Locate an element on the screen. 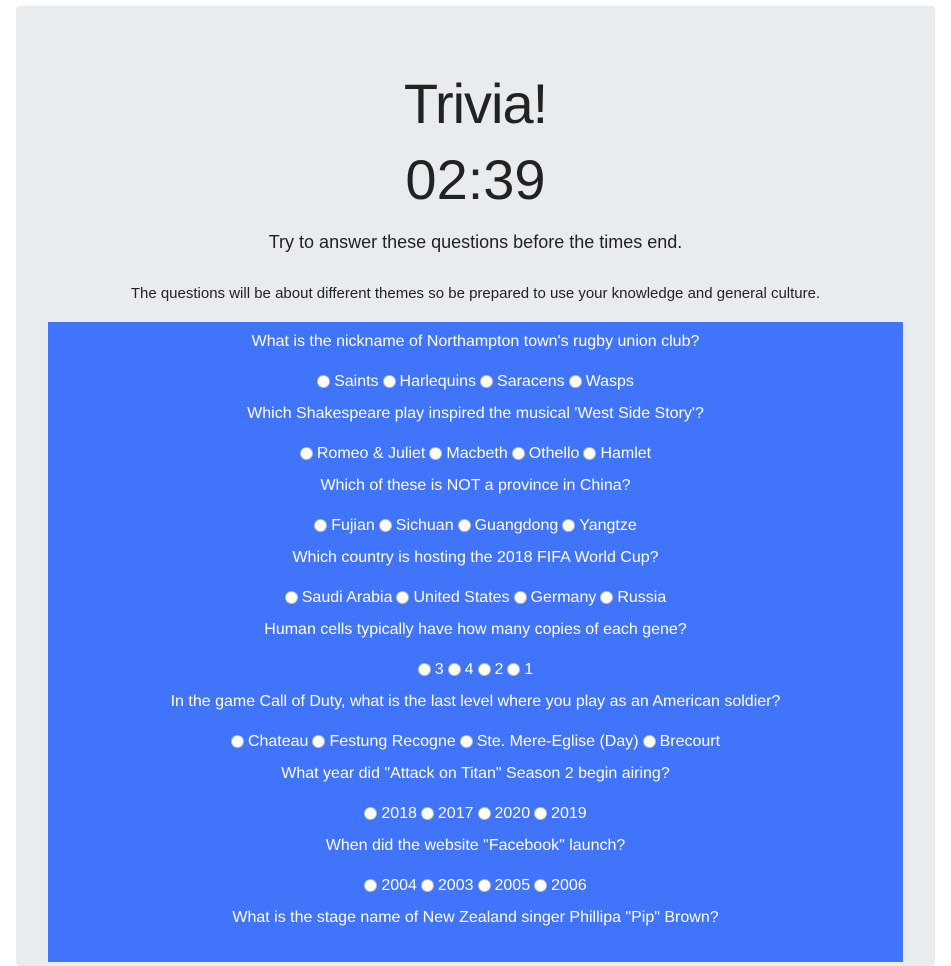  answer-label: Sichuan is located at coordinates (424, 525).